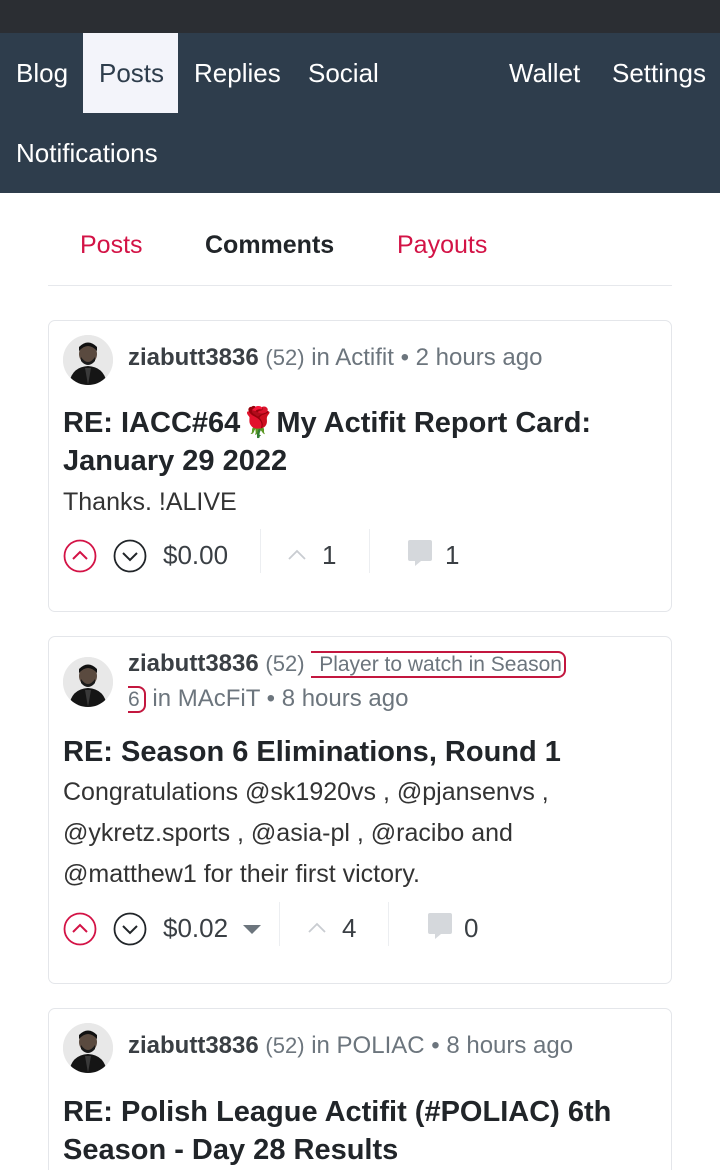  Describe the element at coordinates (42, 73) in the screenshot. I see `nav-blog: Blog` at that location.